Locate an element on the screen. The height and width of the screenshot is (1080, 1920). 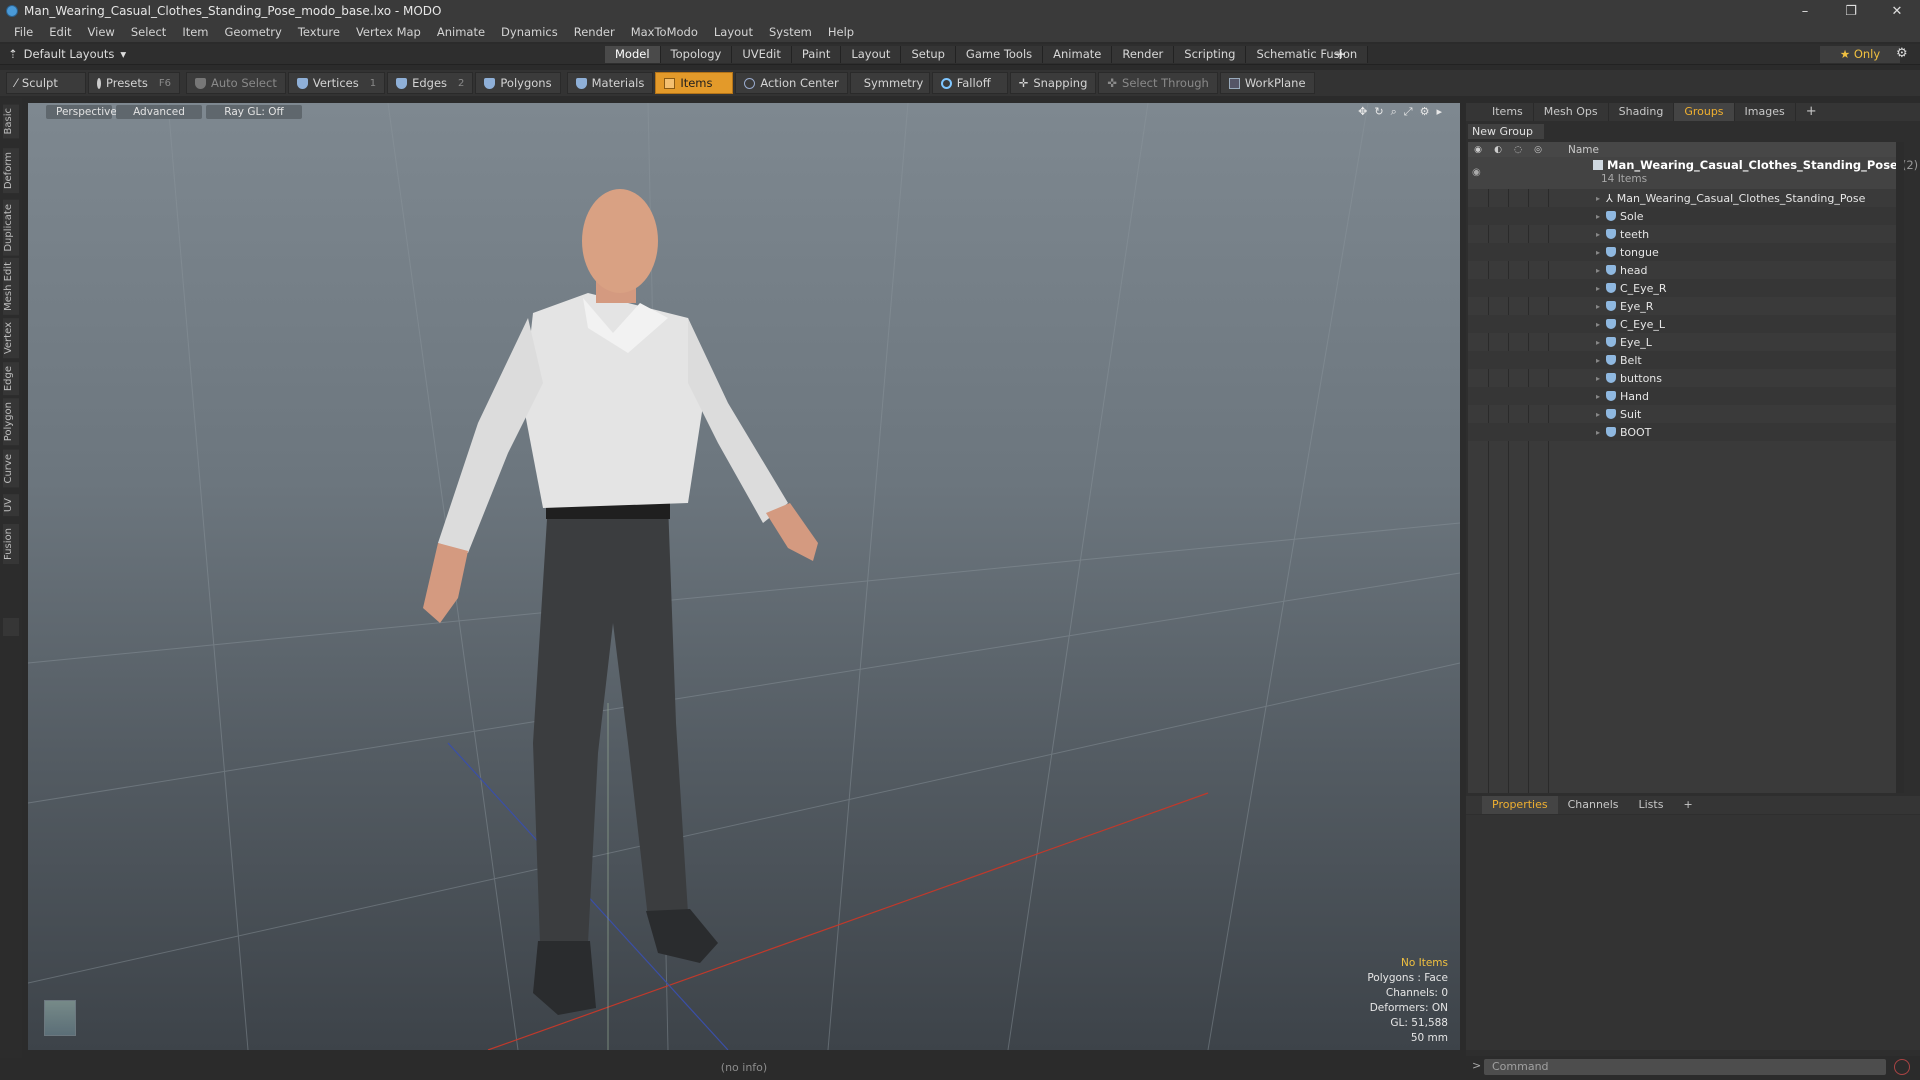
menu-help: Help is located at coordinates (841, 32).